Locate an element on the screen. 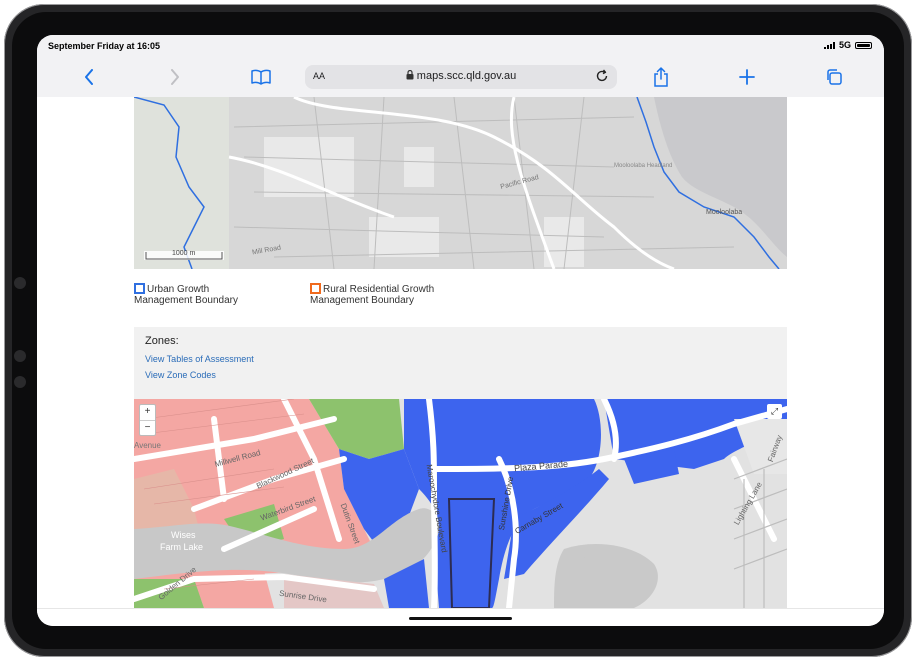 The width and height of the screenshot is (916, 661). rural-boundary-swatch is located at coordinates (315, 288).